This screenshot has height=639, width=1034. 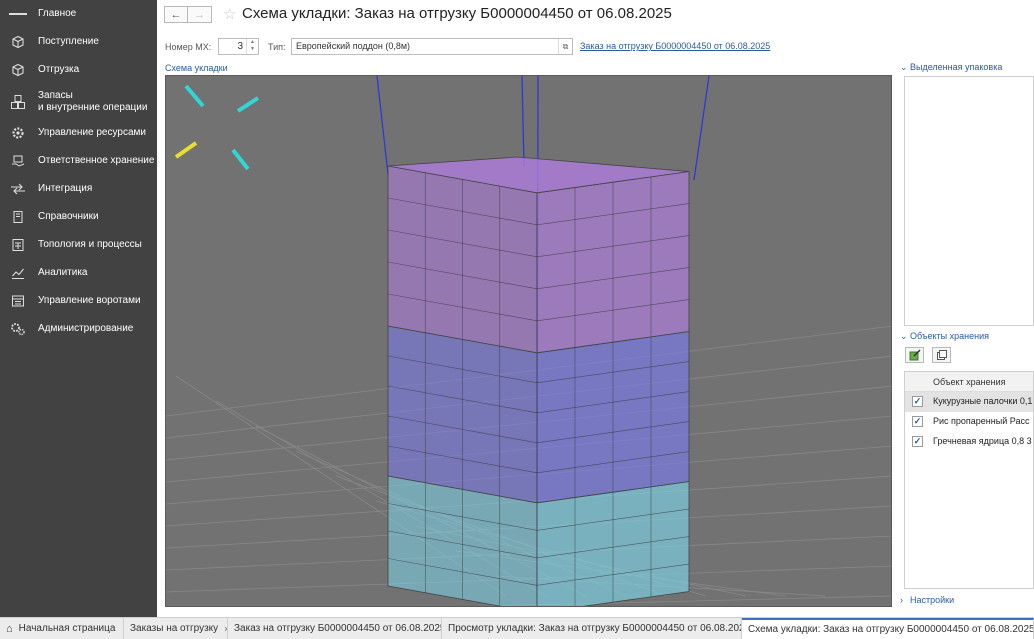 I want to click on sidebar-item-label: Главное, so click(x=57, y=13).